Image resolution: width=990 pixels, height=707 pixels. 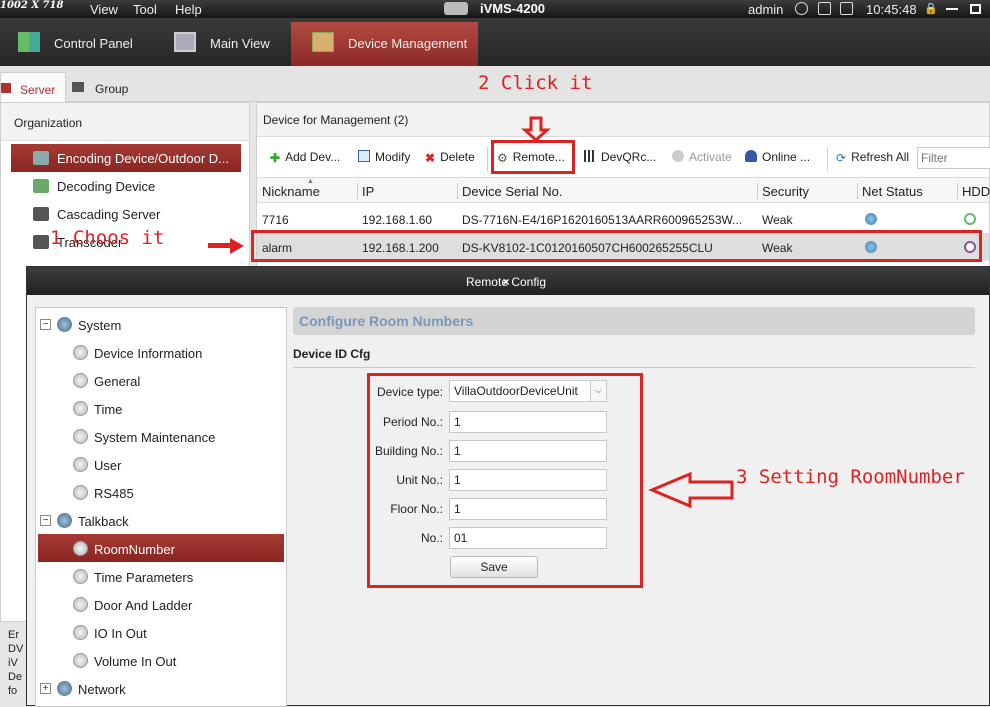 I want to click on arrow-left-icon, so click(x=691, y=490).